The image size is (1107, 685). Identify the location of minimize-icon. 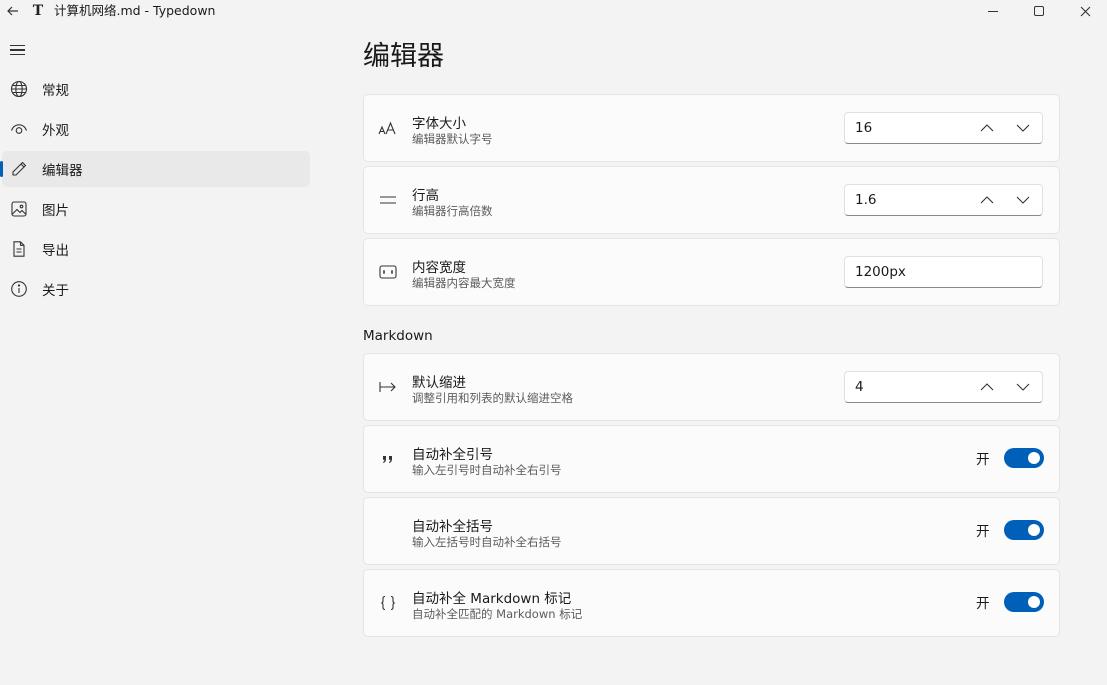
(993, 11).